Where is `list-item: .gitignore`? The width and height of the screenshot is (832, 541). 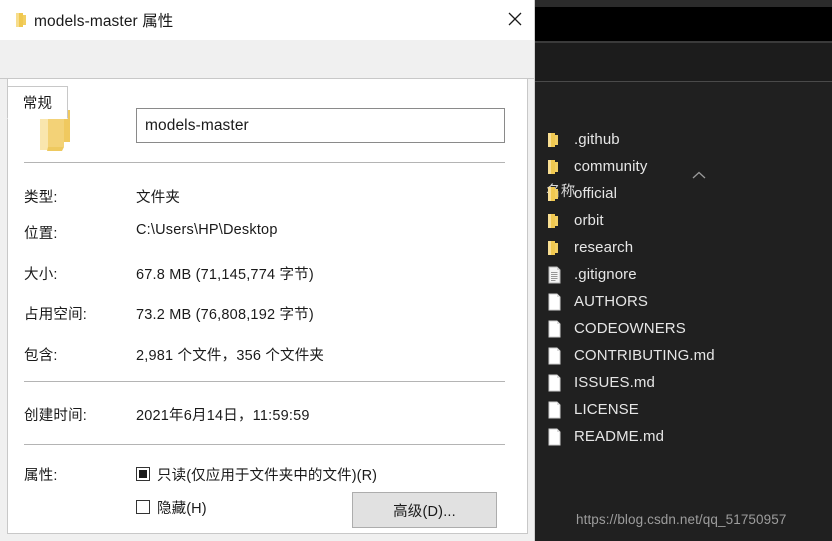 list-item: .gitignore is located at coordinates (683, 274).